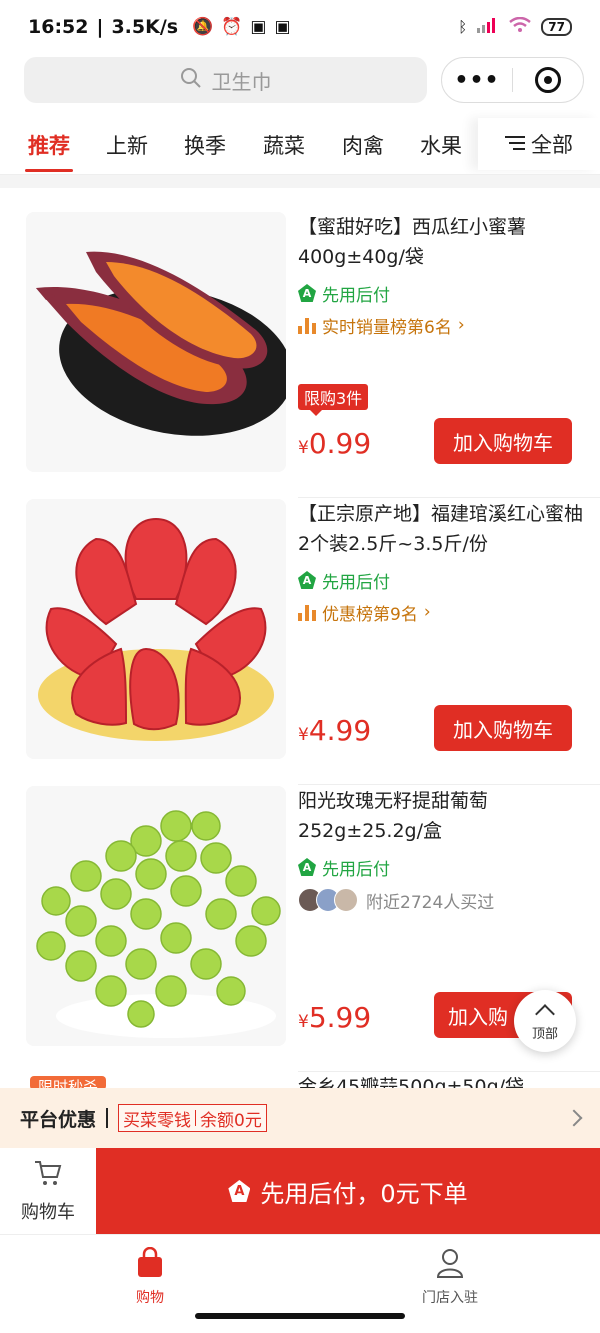 The height and width of the screenshot is (1333, 600). What do you see at coordinates (441, 139) in the screenshot?
I see `tab-fruit: 水果` at bounding box center [441, 139].